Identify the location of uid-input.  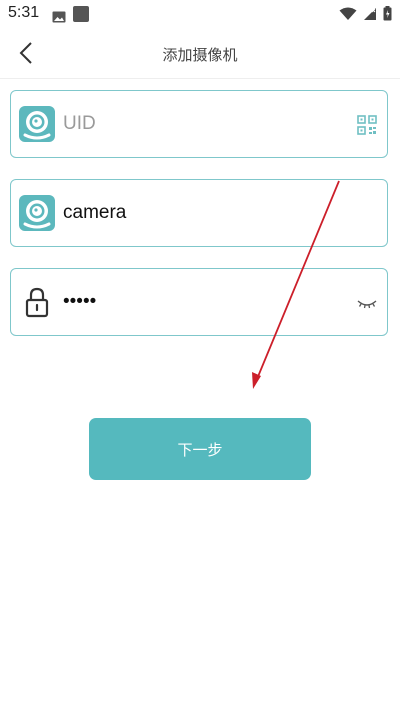
(203, 124).